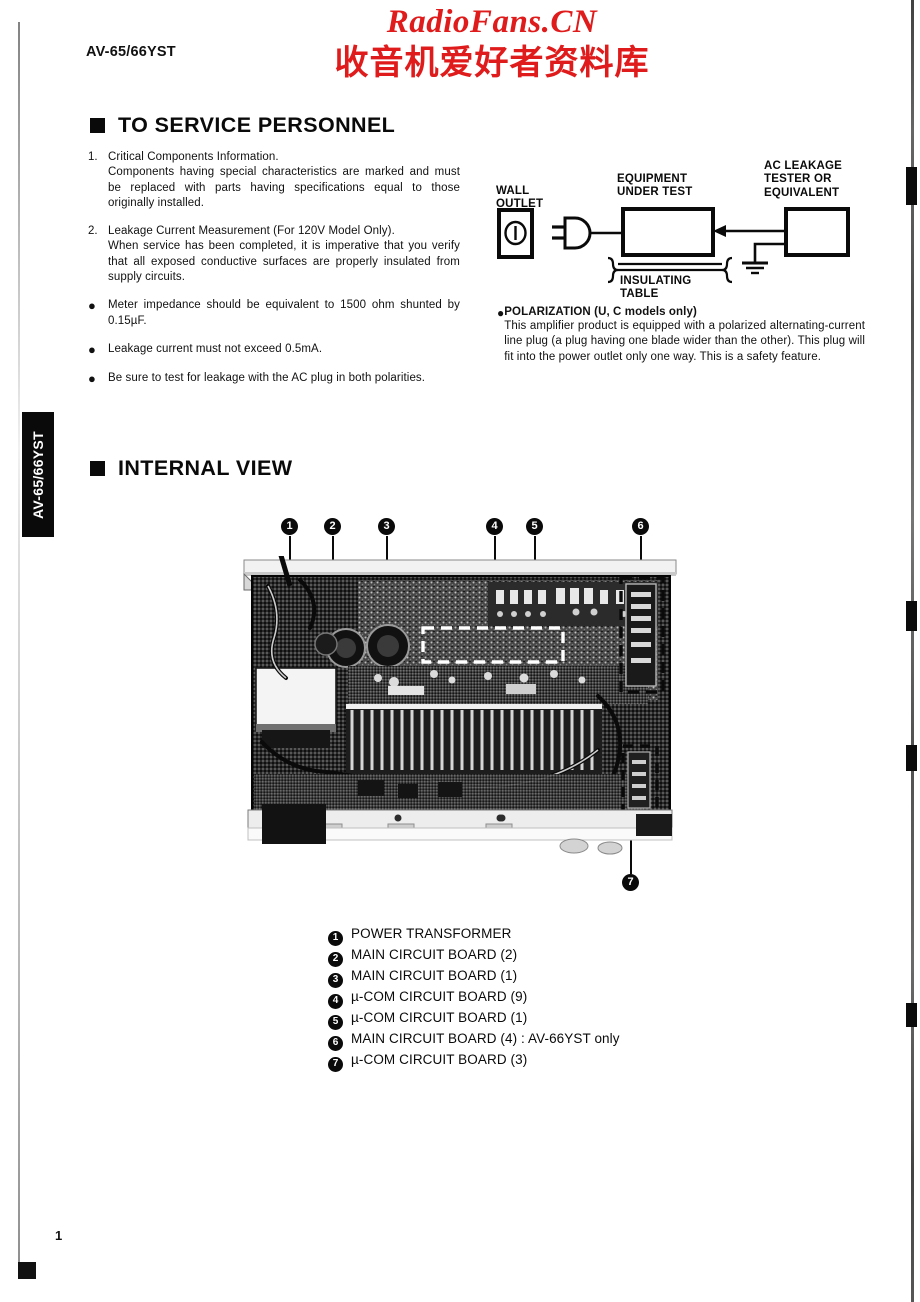  What do you see at coordinates (494, 526) in the screenshot?
I see `callout-marker-4: 4` at bounding box center [494, 526].